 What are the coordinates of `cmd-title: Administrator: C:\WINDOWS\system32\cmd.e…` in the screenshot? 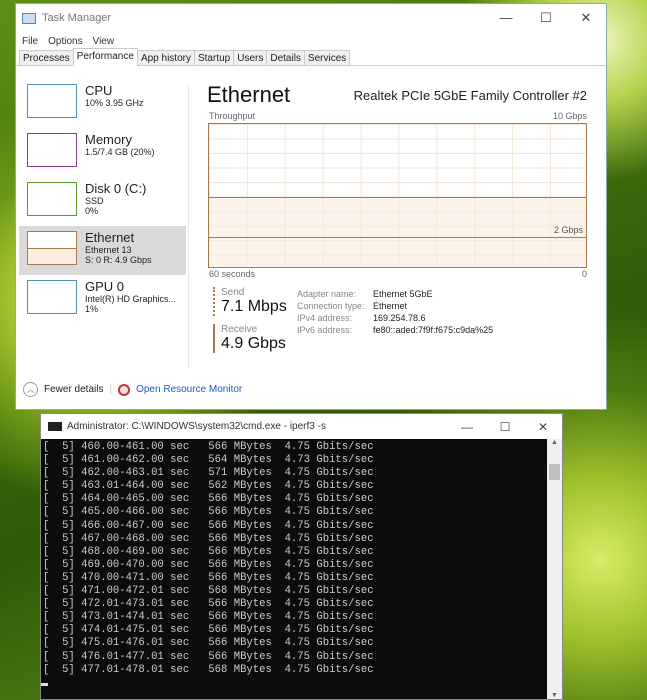 It's located at (196, 426).